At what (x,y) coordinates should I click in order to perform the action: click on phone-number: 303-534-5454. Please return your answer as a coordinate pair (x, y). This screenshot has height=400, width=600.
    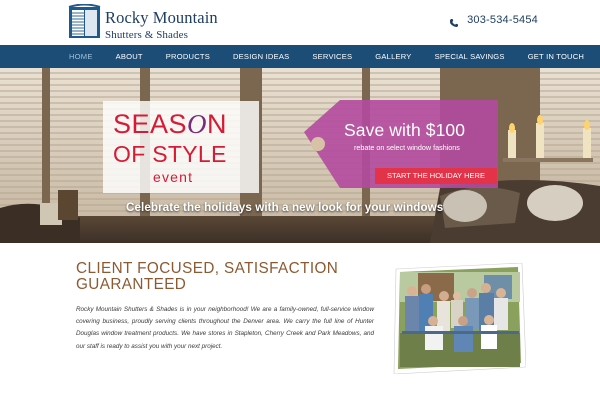
    Looking at the image, I should click on (502, 20).